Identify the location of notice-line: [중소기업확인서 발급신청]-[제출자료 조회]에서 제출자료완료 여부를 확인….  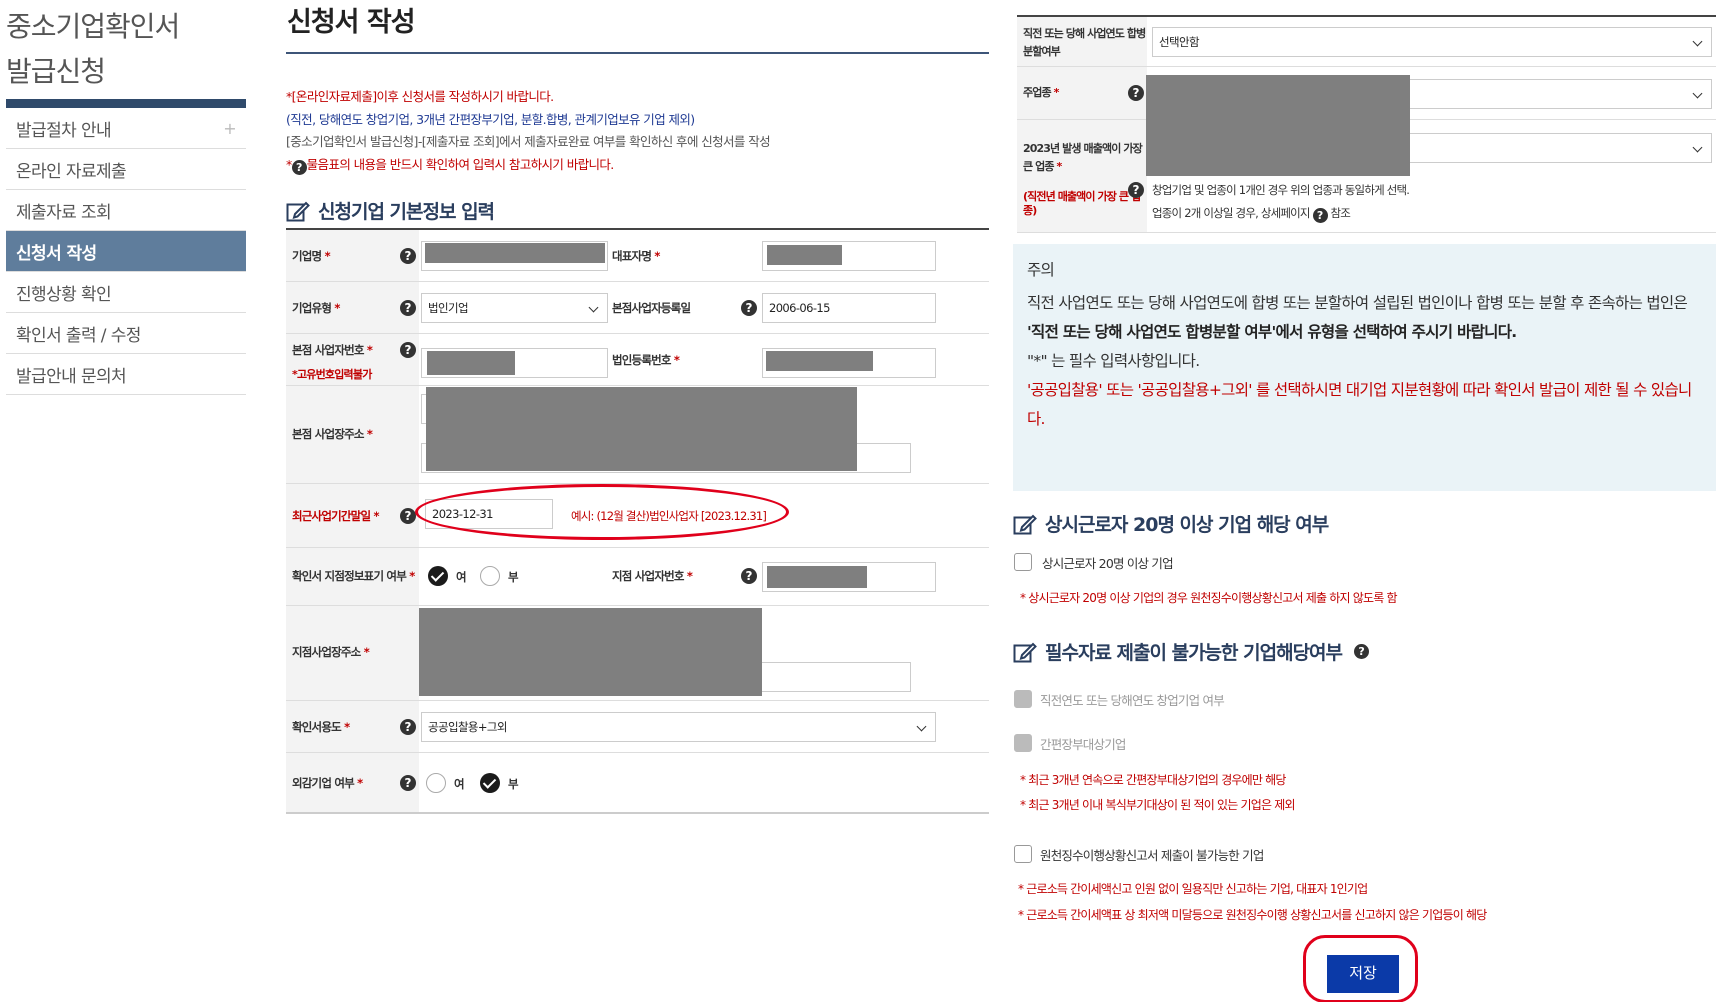
(528, 141).